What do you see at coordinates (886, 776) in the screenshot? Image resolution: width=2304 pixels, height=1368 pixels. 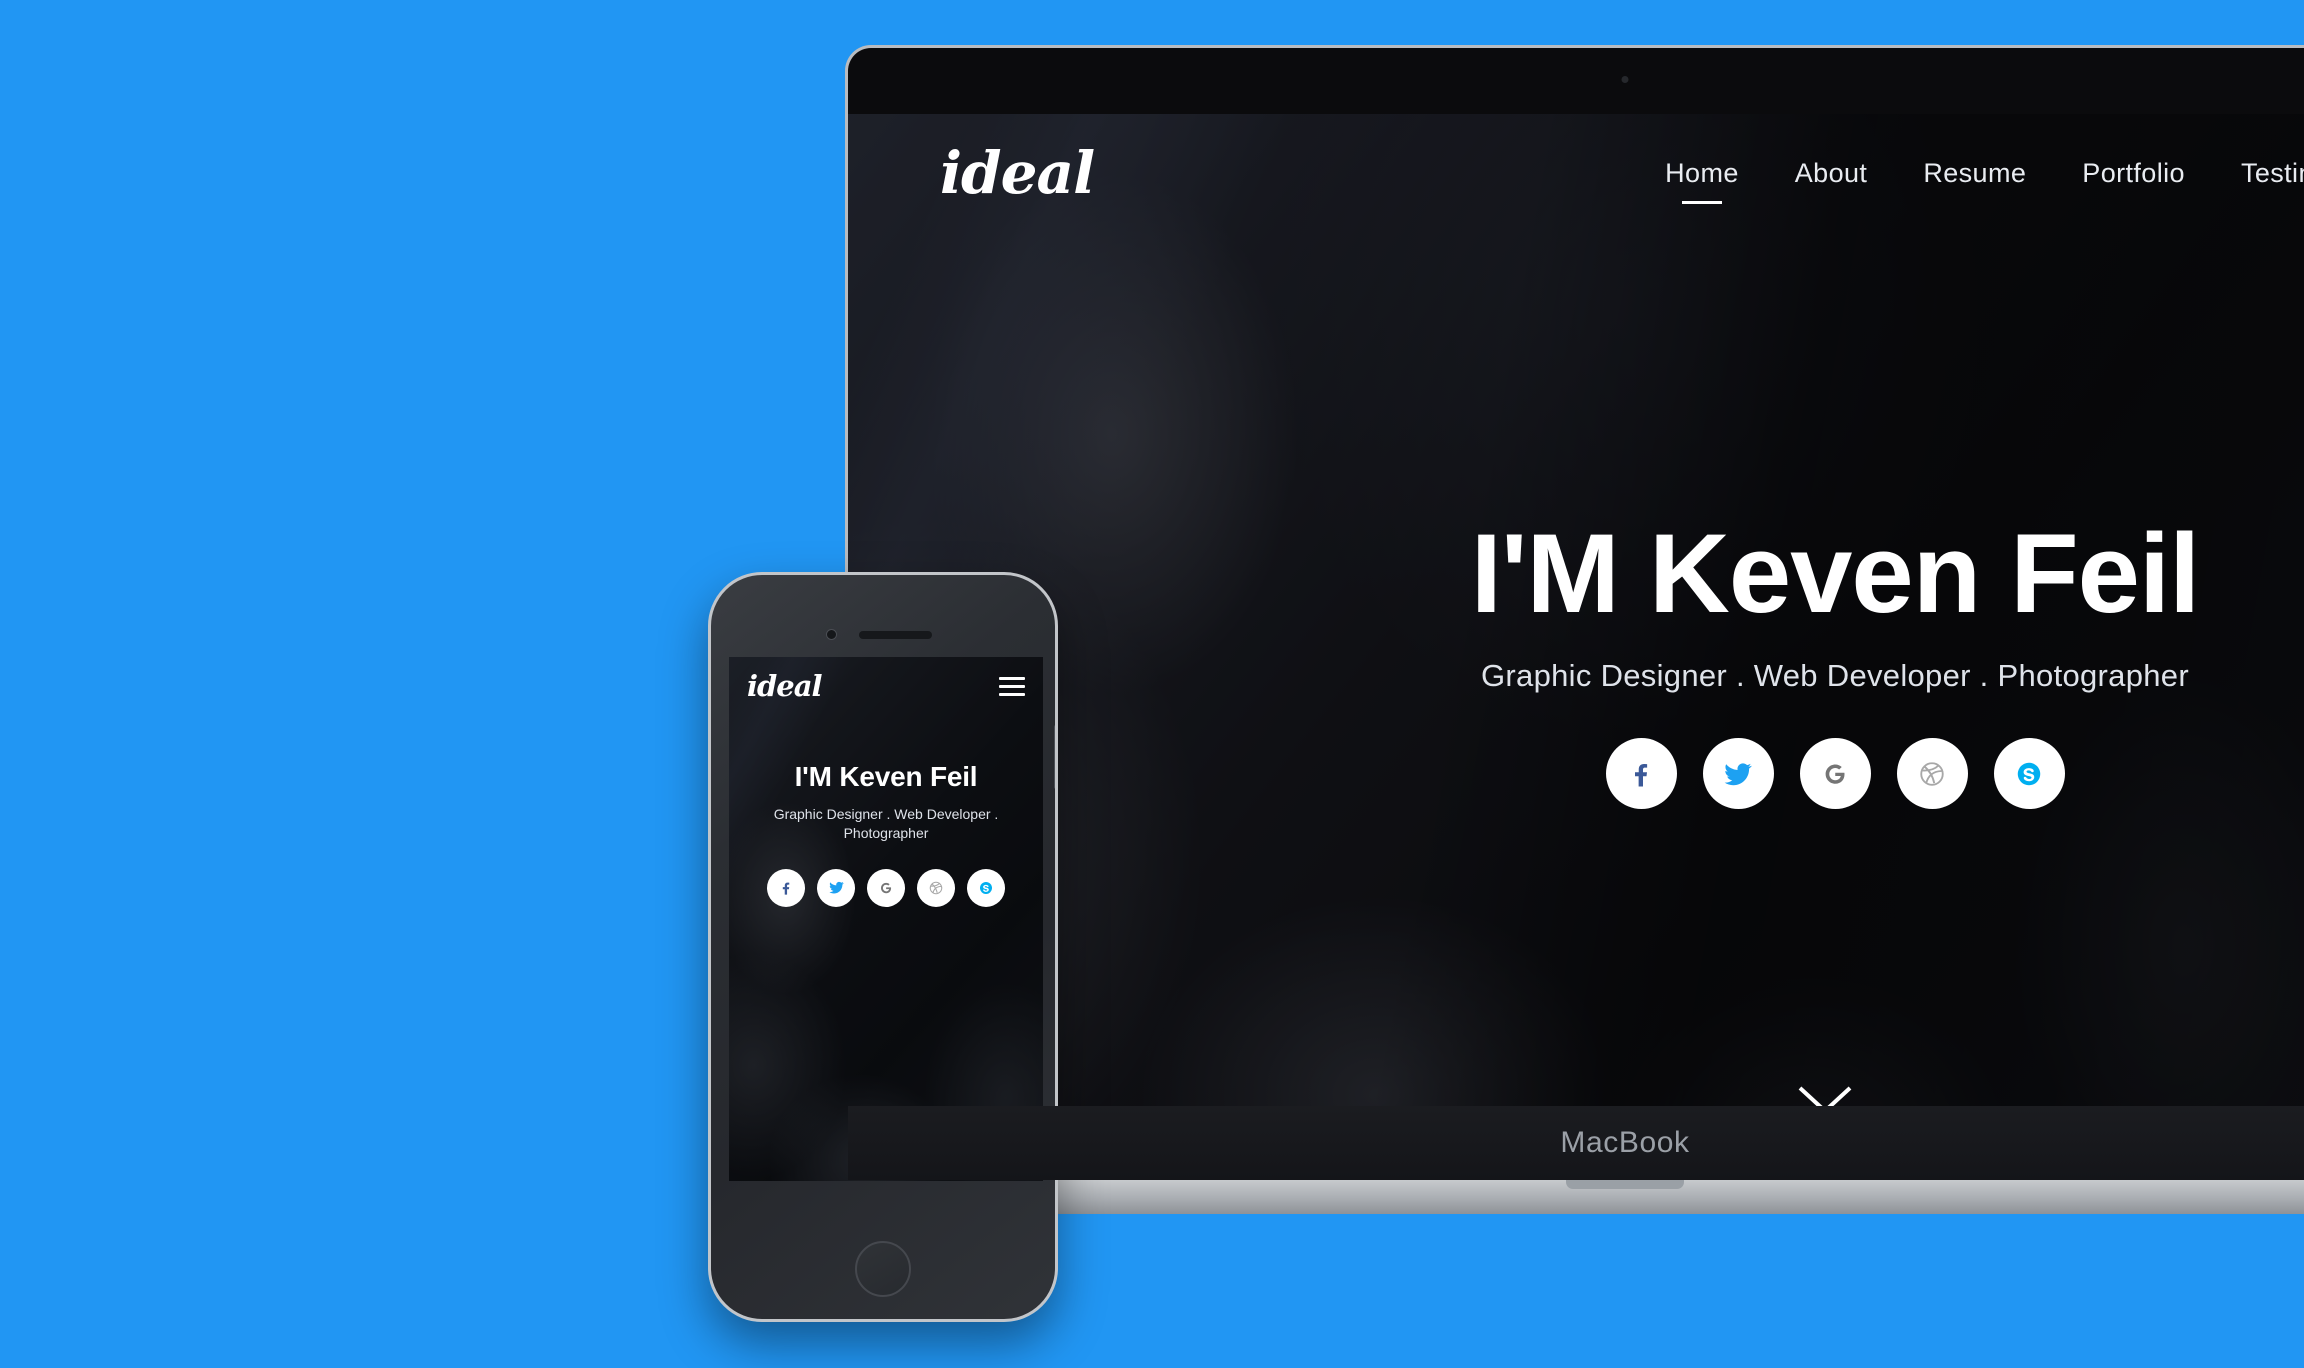 I see `phone-hero-title: I'M Keven Feil` at bounding box center [886, 776].